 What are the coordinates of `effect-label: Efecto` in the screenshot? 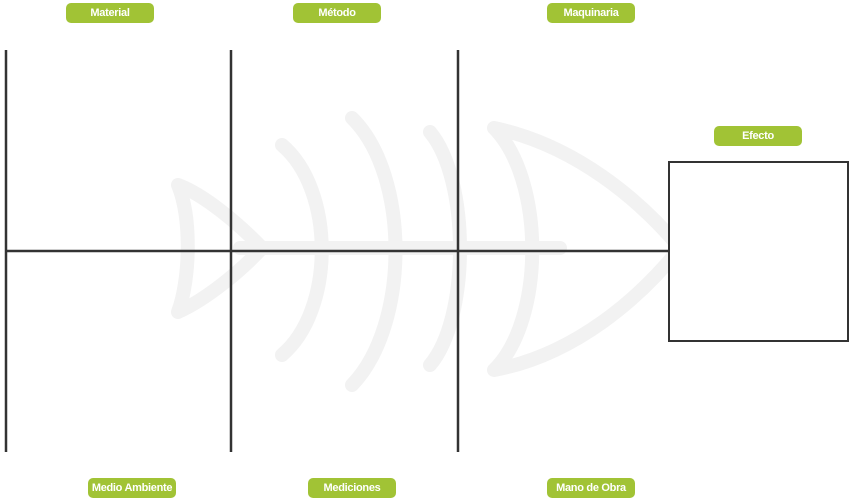 It's located at (758, 136).